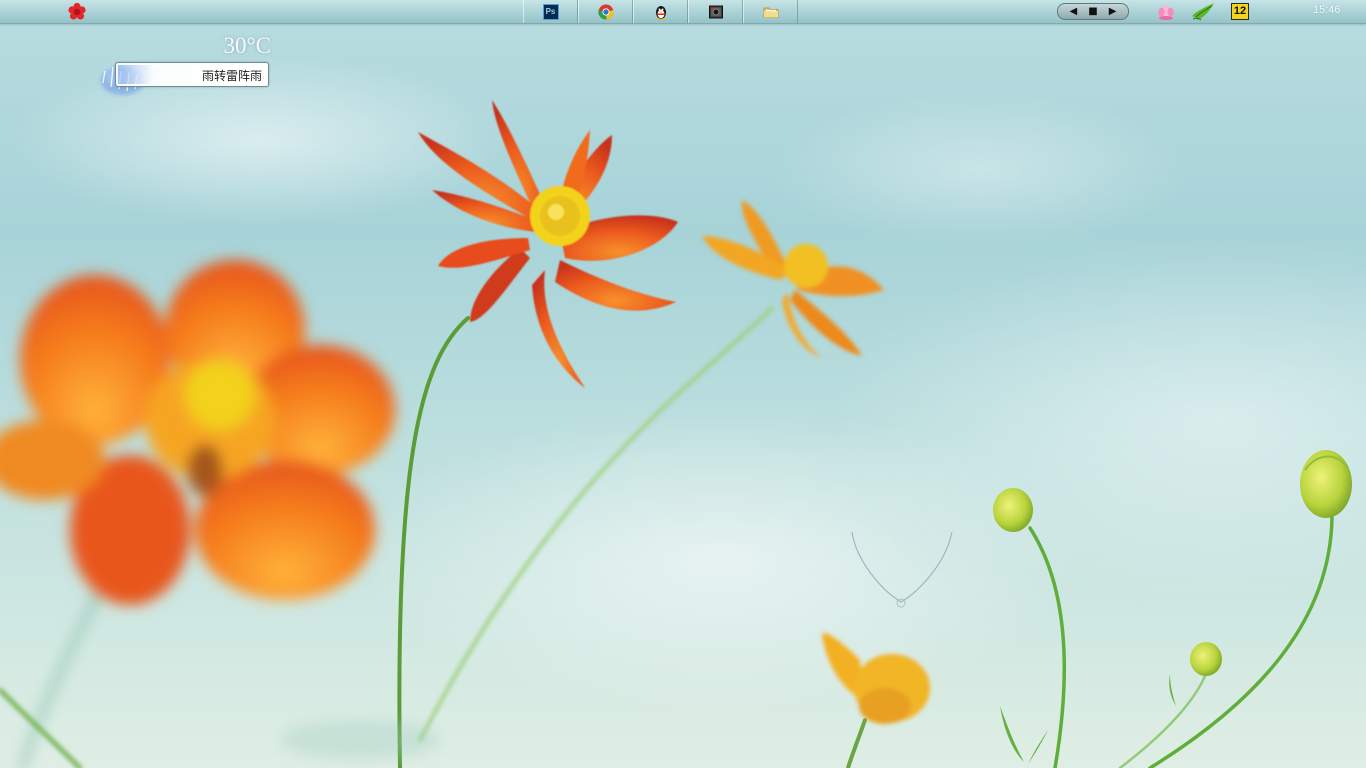 Image resolution: width=1366 pixels, height=768 pixels. I want to click on green-bird-icon, so click(1202, 12).